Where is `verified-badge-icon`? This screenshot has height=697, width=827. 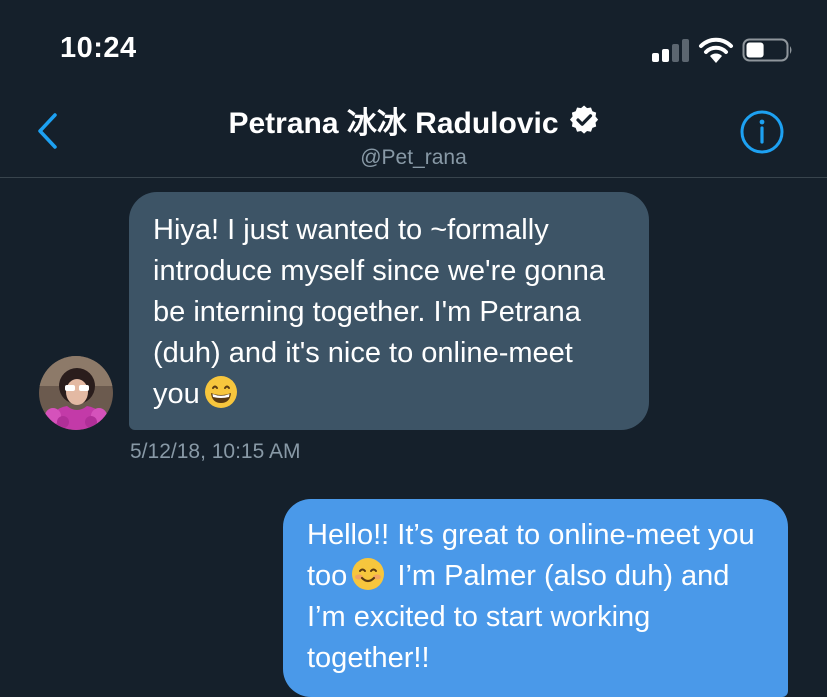
verified-badge-icon is located at coordinates (583, 119).